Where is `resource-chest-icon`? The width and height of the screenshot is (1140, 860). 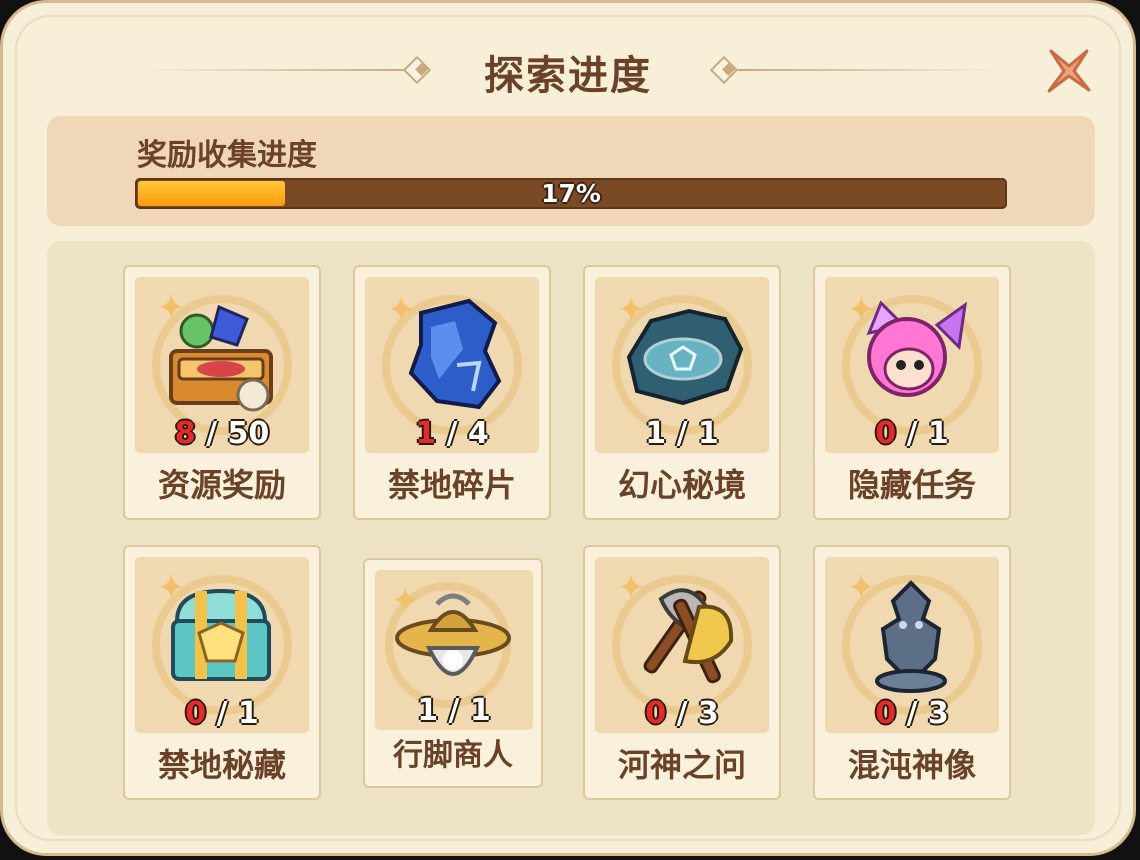 resource-chest-icon is located at coordinates (221, 358).